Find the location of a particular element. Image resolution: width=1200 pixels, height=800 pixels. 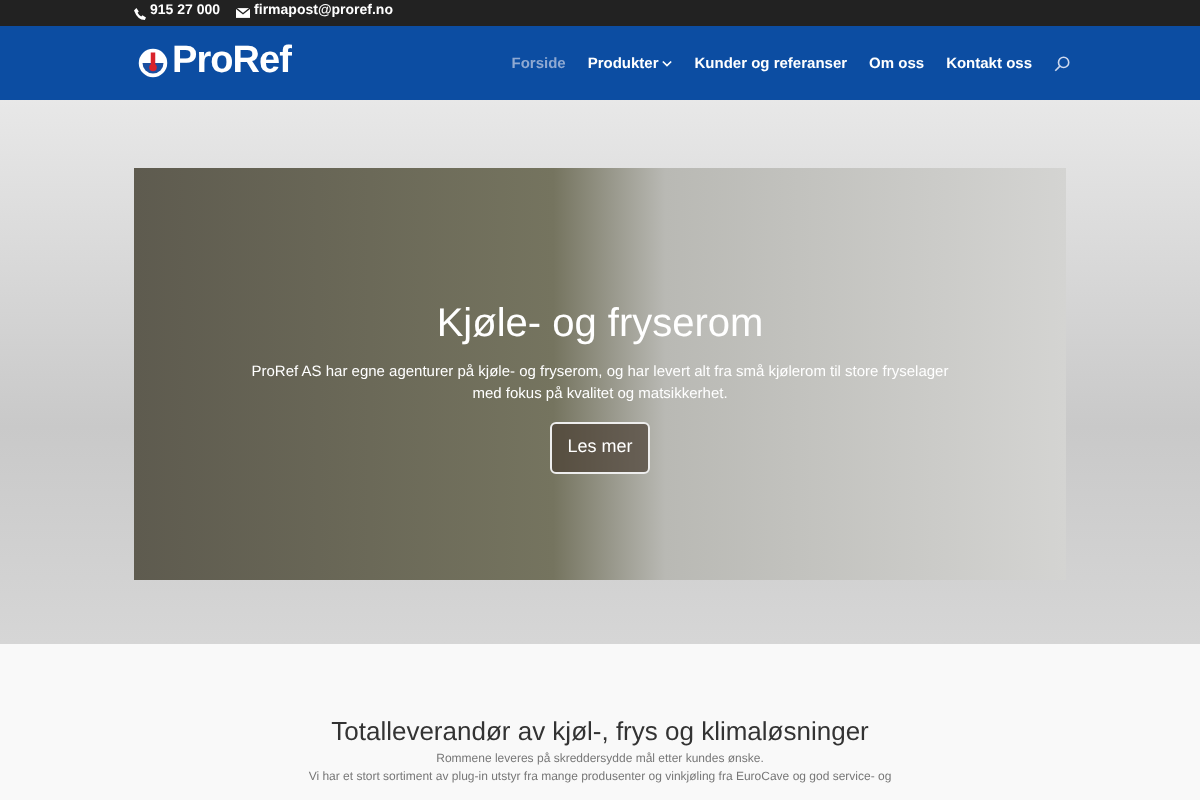

phone-icon is located at coordinates (140, 13).